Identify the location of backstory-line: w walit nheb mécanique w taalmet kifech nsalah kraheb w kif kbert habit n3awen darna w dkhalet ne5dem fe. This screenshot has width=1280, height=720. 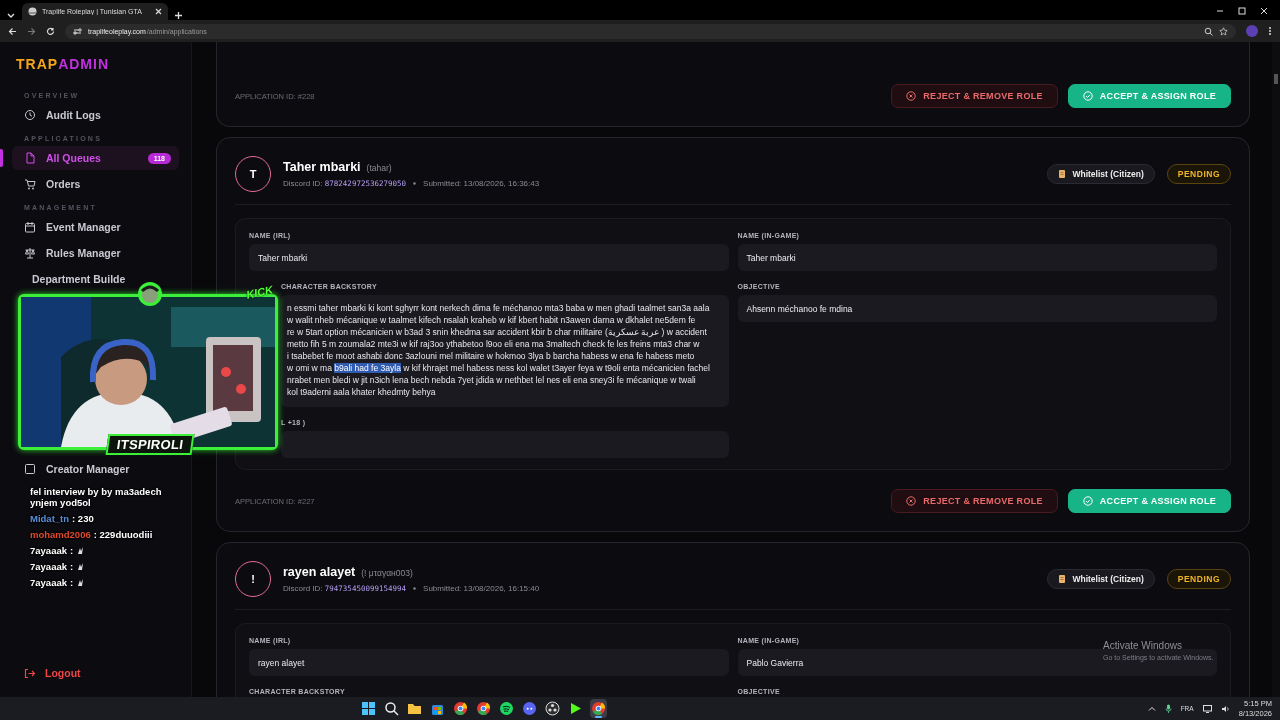
(492, 321).